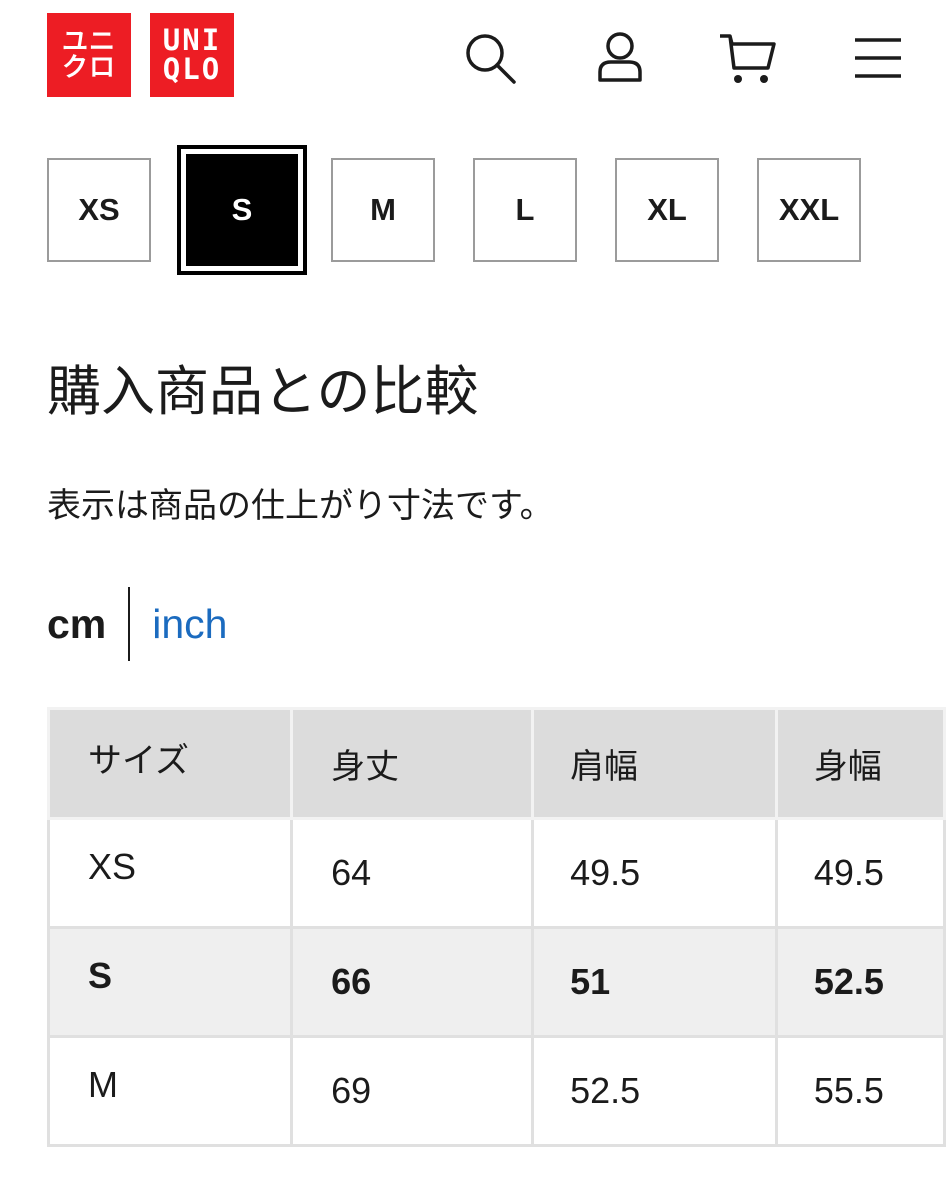 This screenshot has width=946, height=1200. I want to click on cell-size: S, so click(170, 982).